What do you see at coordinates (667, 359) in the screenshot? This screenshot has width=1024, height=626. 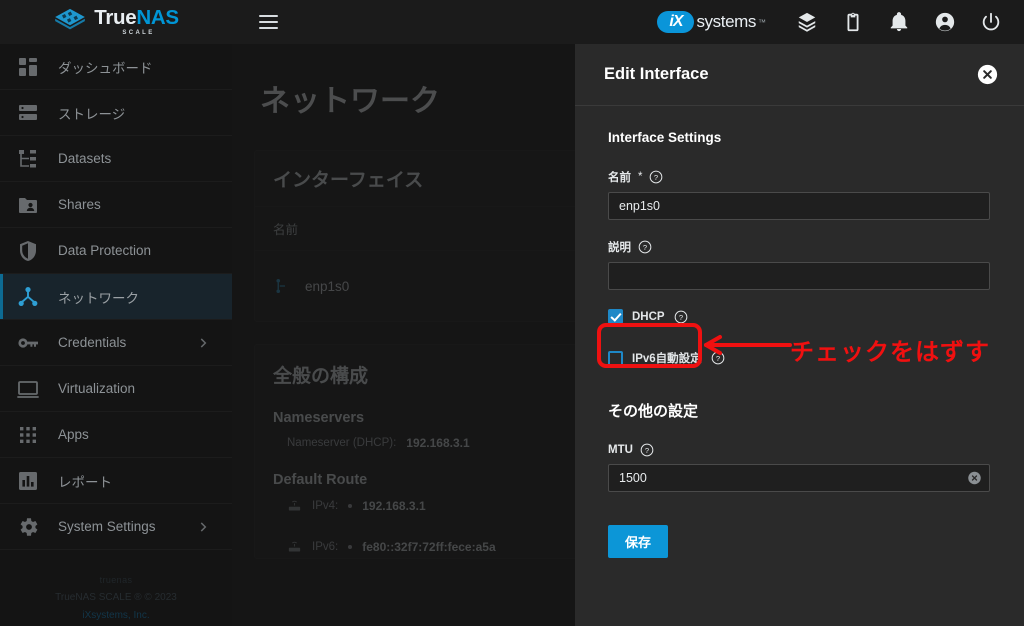 I see `ipv6-auto-label: IPv6自動設定` at bounding box center [667, 359].